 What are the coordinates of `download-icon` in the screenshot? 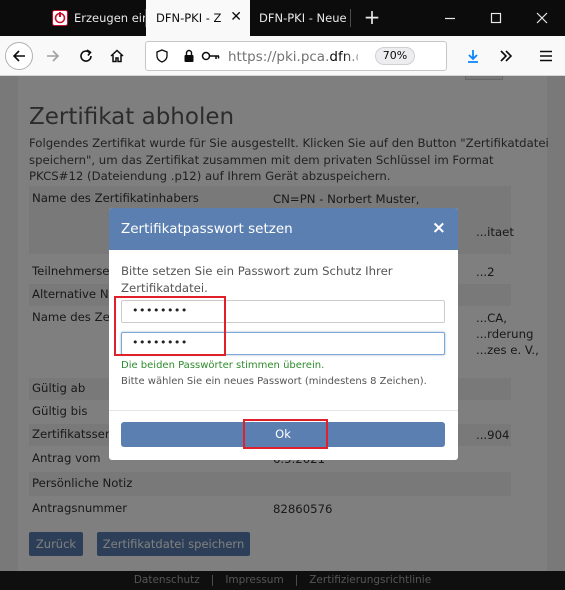 It's located at (473, 56).